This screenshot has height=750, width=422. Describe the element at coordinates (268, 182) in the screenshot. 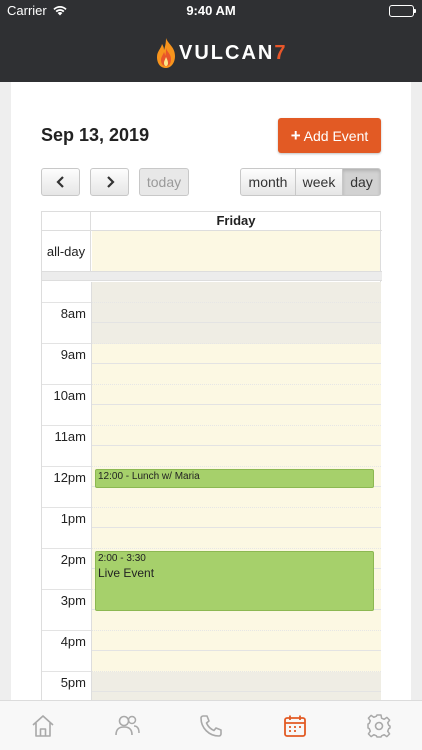

I see `month-view-button: month` at that location.